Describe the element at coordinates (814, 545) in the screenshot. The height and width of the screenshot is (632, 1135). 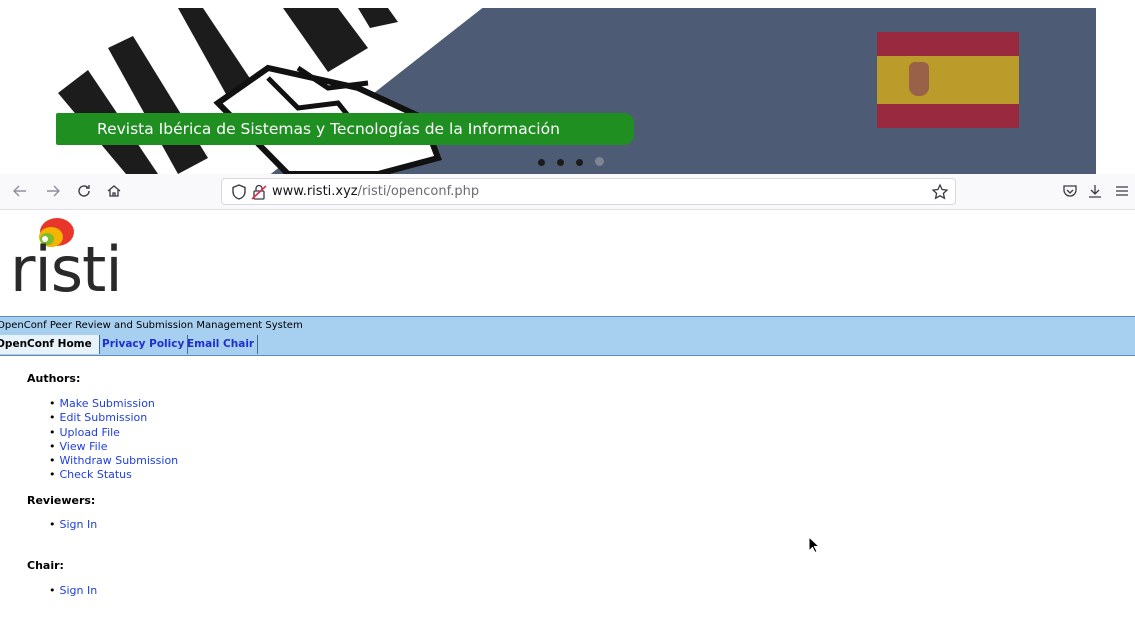
I see `mouse-pointer-icon` at that location.